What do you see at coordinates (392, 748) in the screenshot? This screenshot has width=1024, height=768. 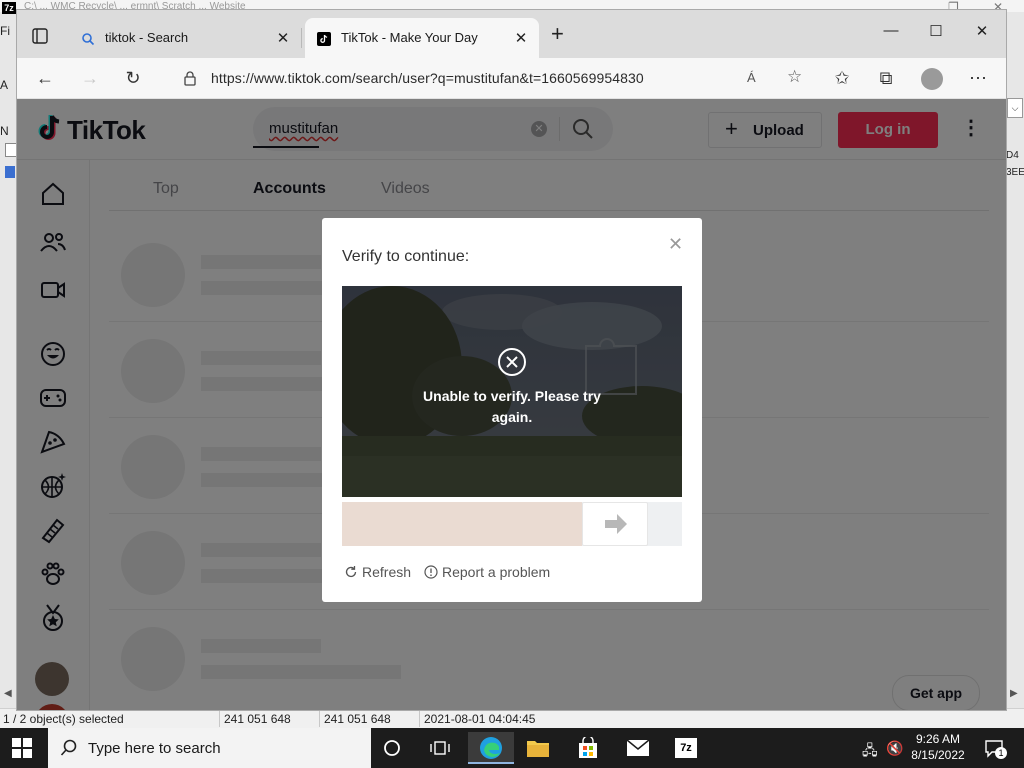 I see `cortana-icon` at bounding box center [392, 748].